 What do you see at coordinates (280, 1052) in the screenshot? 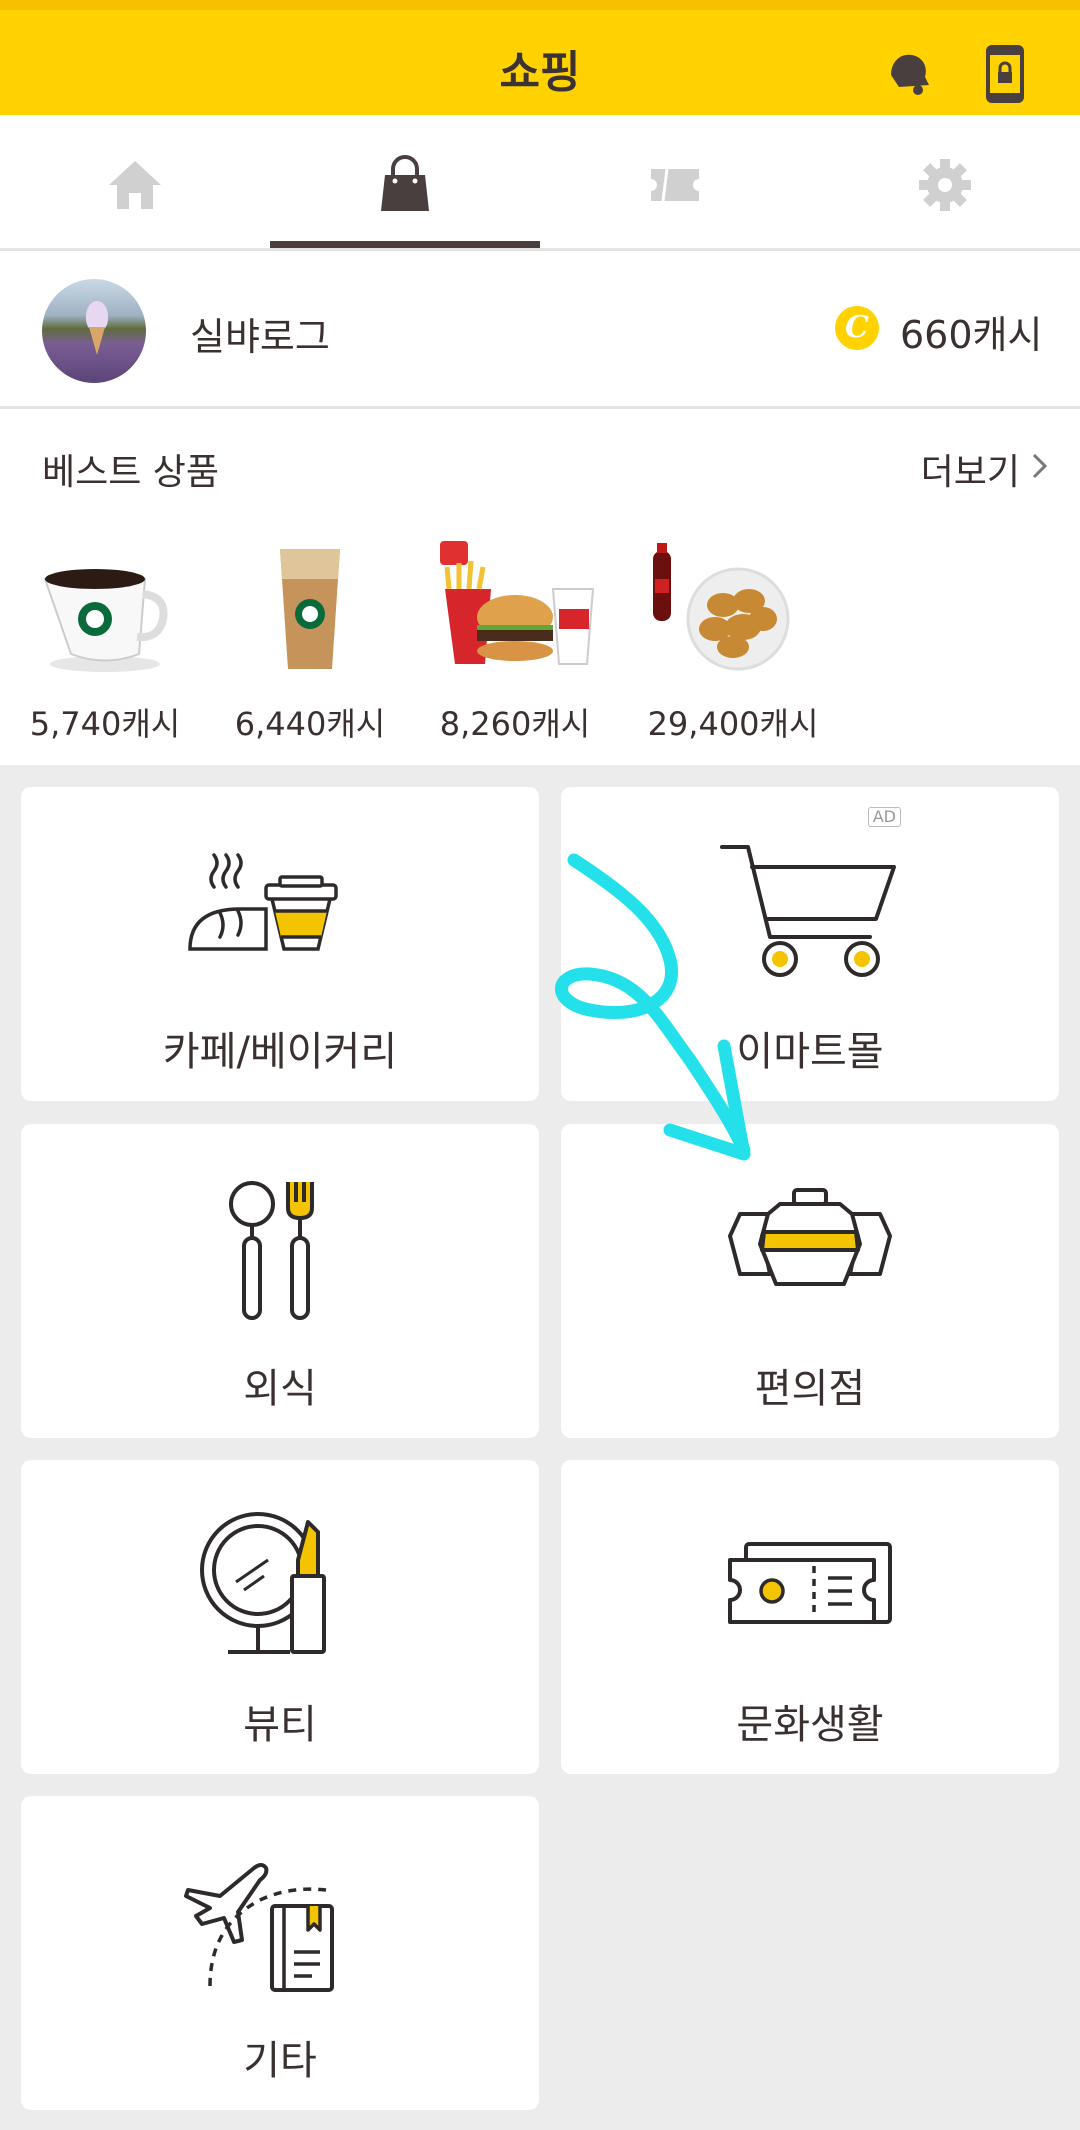
I see `category-label: 카페/베이커리` at bounding box center [280, 1052].